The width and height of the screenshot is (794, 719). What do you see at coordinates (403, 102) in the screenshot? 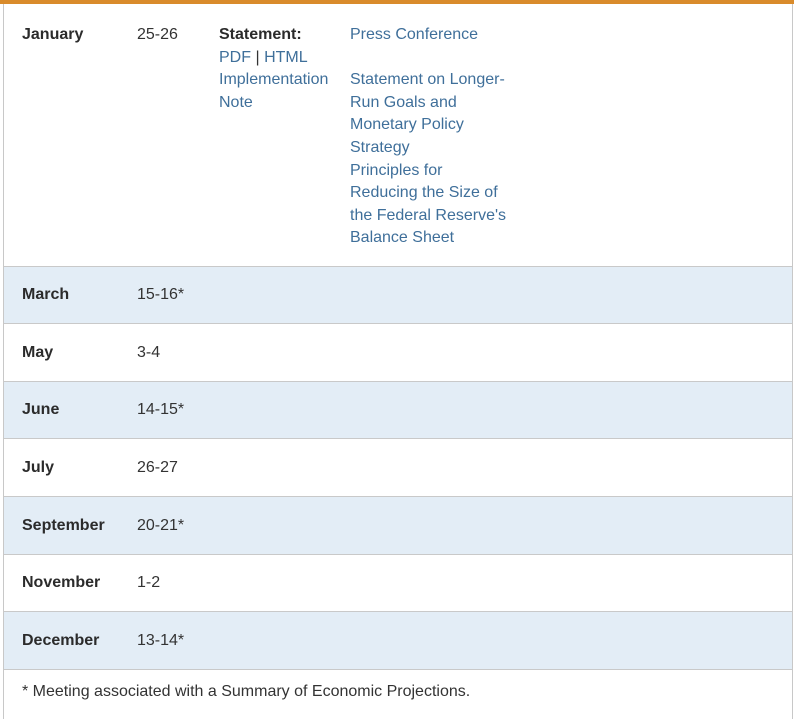
I see `longer-run-goals-line: Run Goals and` at bounding box center [403, 102].